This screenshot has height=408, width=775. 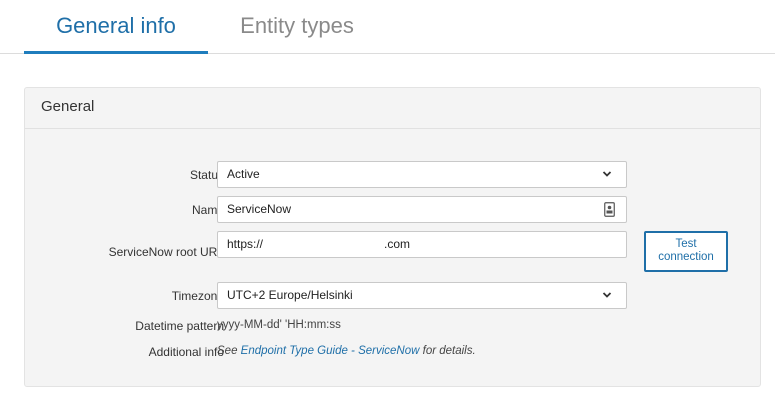 I want to click on tab-bar: General info Entity types, so click(x=387, y=27).